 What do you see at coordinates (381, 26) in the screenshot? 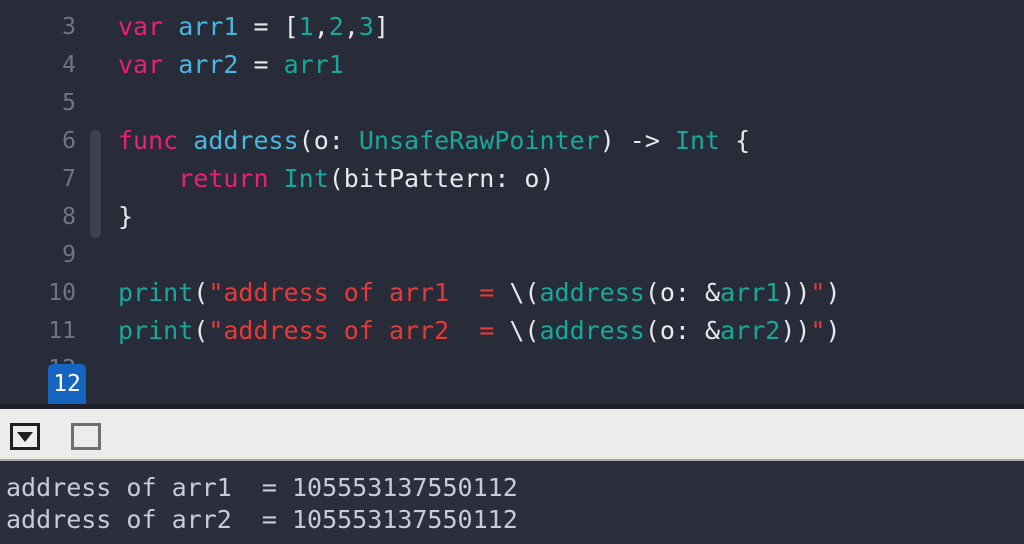
I see `code-token: ]` at bounding box center [381, 26].